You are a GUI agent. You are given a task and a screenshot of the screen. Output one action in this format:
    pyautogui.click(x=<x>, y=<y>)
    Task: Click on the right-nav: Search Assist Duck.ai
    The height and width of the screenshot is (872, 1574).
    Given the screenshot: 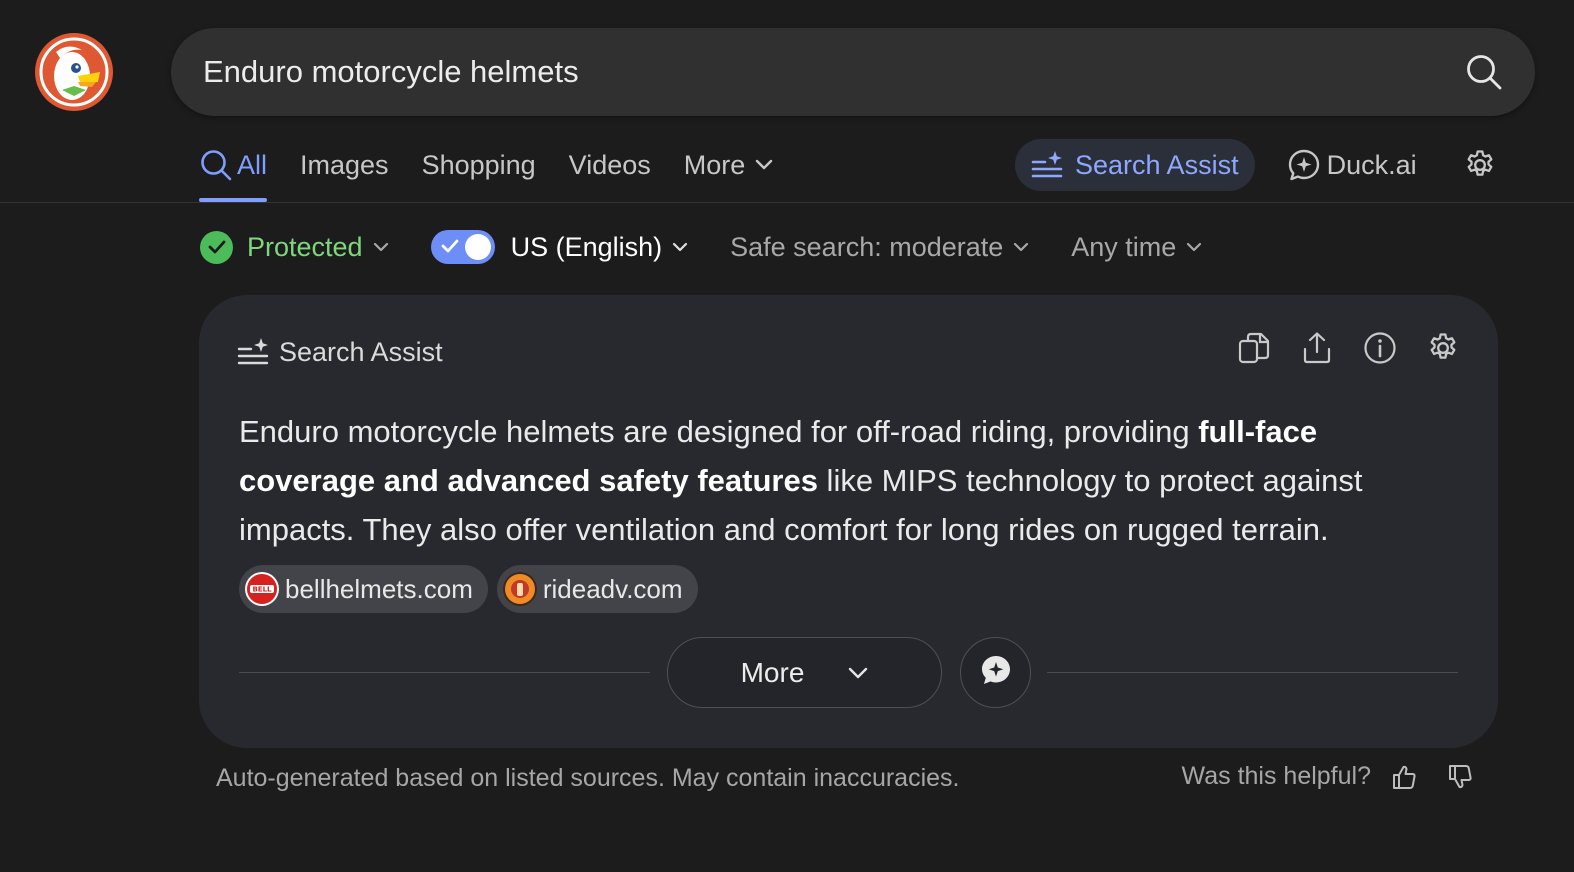 What is the action you would take?
    pyautogui.click(x=1256, y=165)
    